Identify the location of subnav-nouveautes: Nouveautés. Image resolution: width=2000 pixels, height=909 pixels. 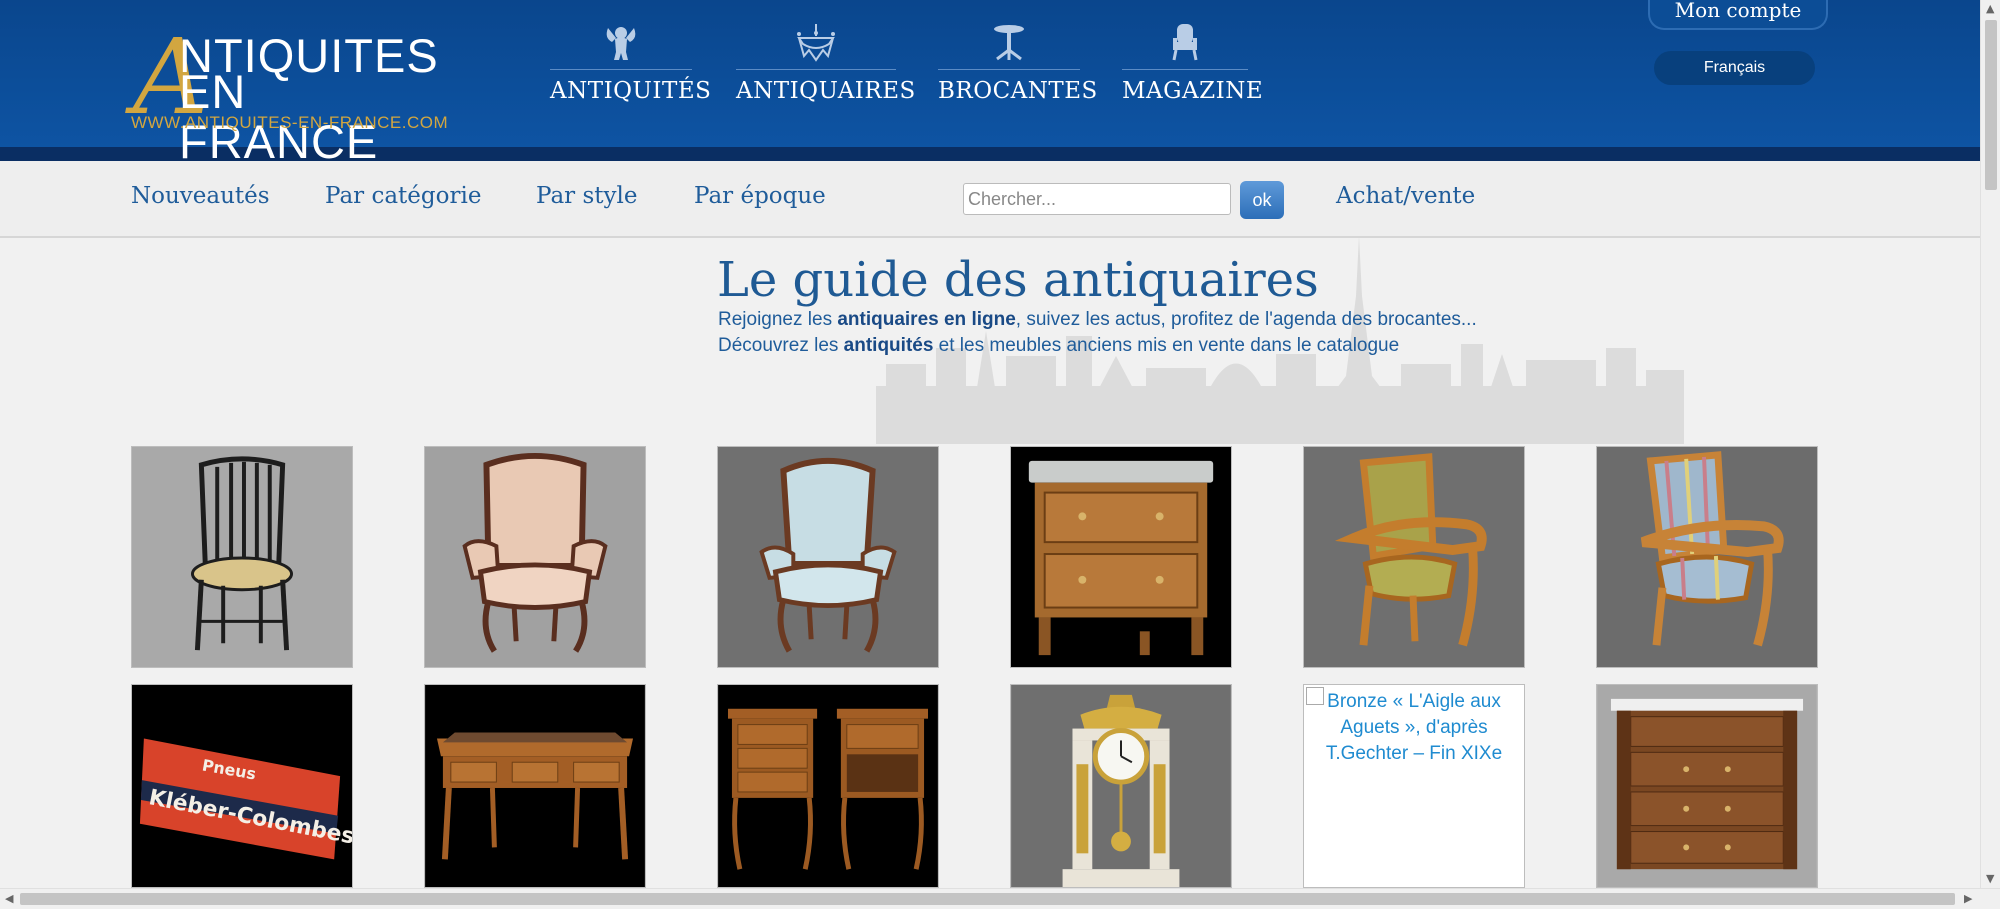
(200, 196).